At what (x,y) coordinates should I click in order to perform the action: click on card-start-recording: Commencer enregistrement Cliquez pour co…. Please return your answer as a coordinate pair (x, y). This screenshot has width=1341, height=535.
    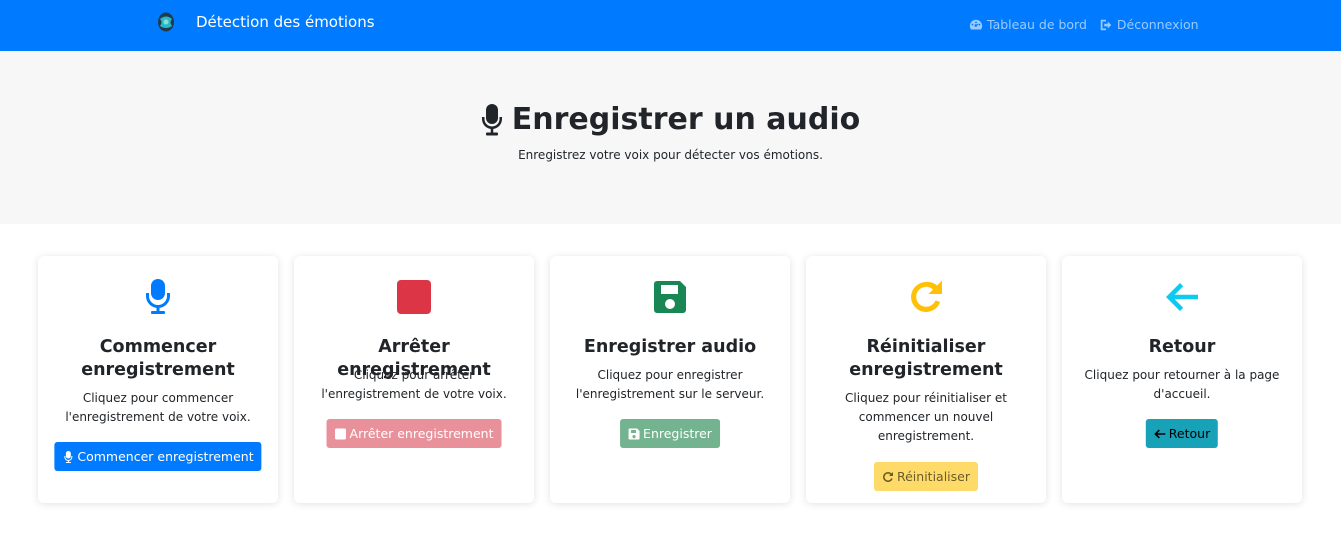
    Looking at the image, I should click on (158, 379).